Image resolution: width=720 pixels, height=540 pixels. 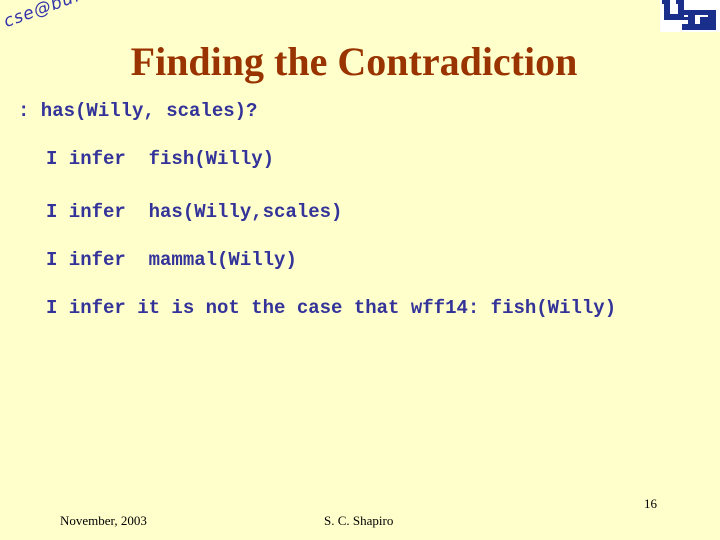 I want to click on cse-buffalo-logo: cse@buffalo, so click(x=59, y=16).